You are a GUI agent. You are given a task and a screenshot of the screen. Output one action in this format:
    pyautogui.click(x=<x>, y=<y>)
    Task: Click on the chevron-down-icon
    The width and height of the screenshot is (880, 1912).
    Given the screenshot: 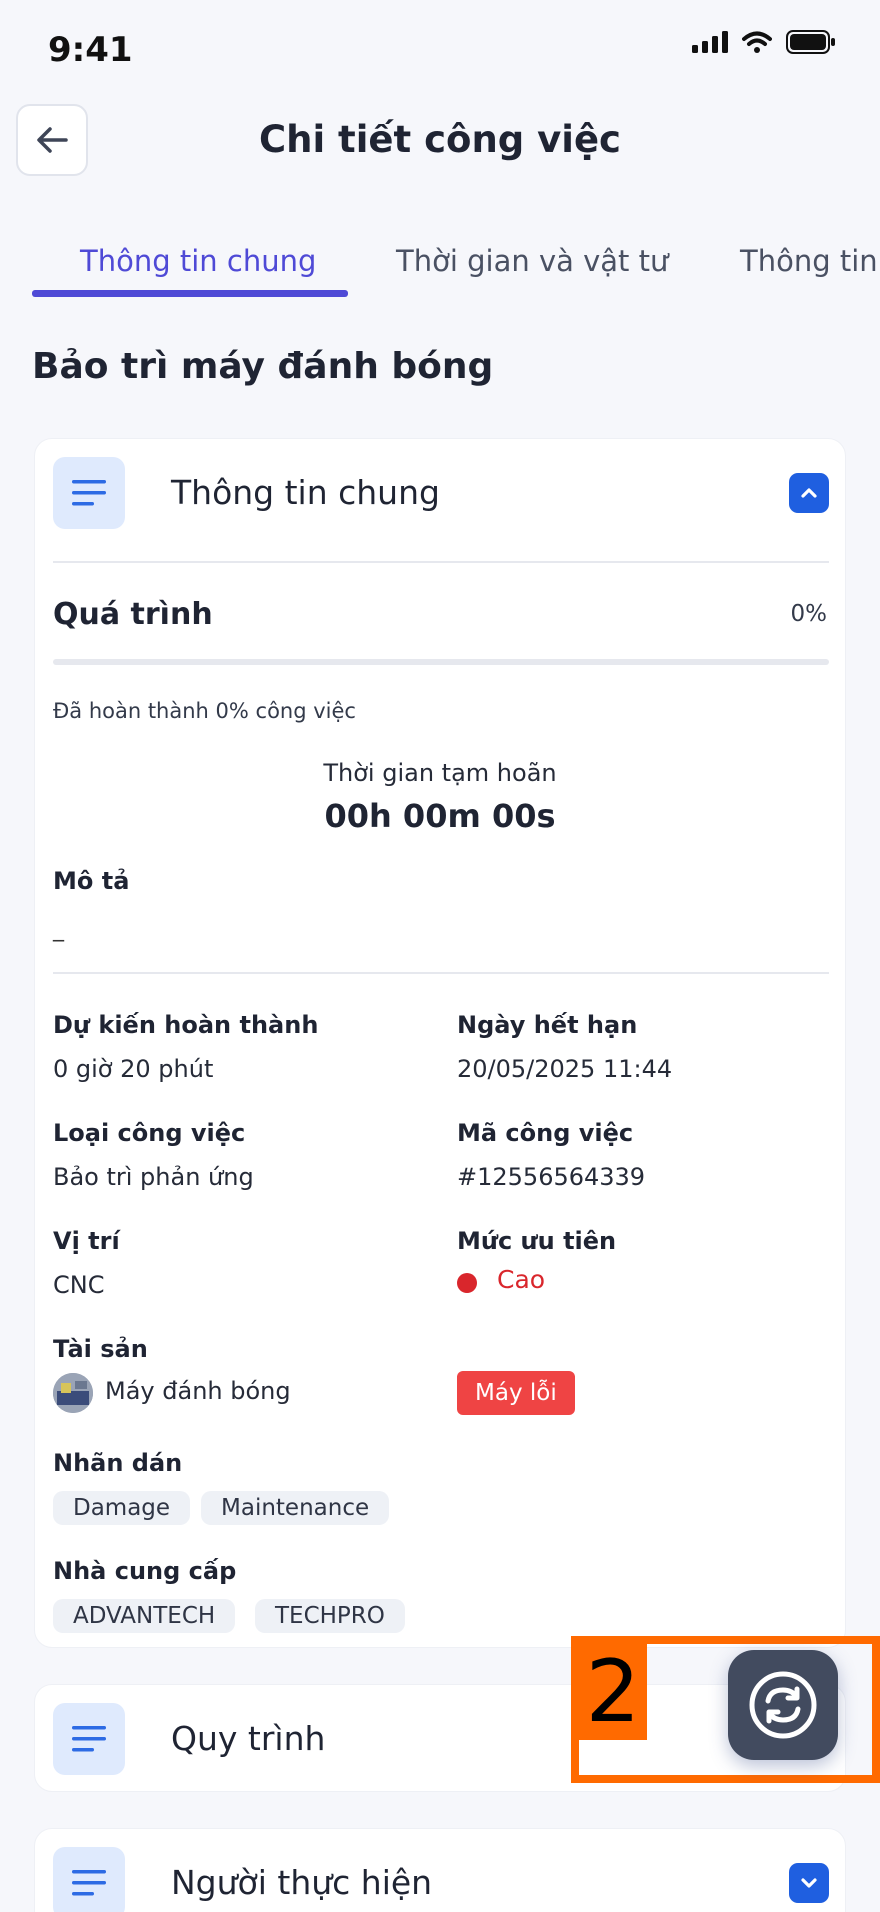 What is the action you would take?
    pyautogui.click(x=809, y=1883)
    